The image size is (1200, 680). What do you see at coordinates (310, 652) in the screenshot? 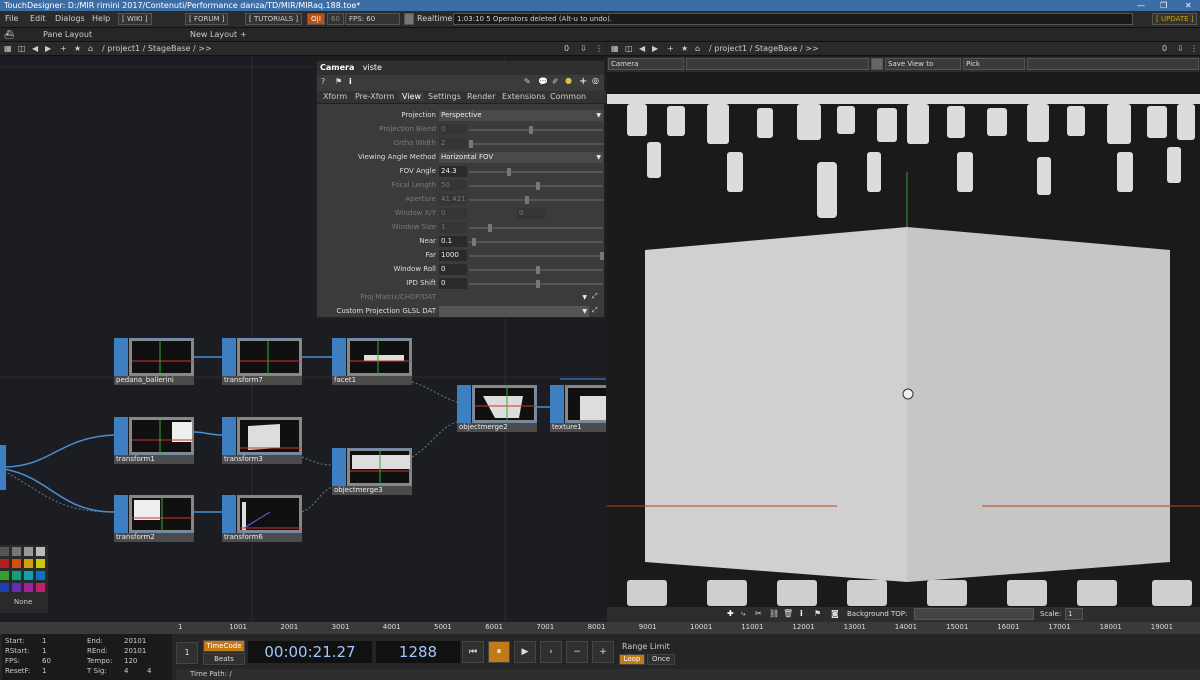
I see `timecode-display: 00:00:21.27` at bounding box center [310, 652].